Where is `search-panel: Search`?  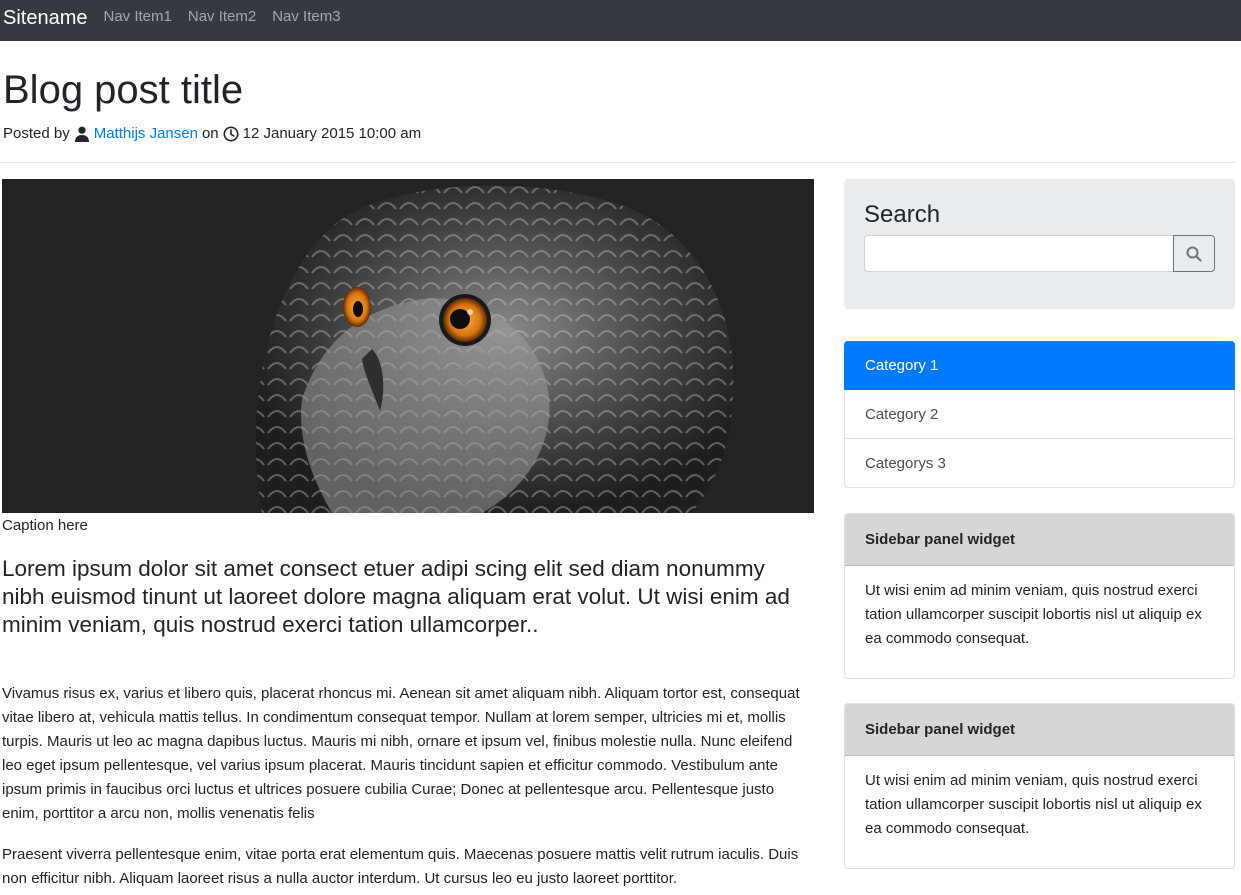 search-panel: Search is located at coordinates (1039, 244).